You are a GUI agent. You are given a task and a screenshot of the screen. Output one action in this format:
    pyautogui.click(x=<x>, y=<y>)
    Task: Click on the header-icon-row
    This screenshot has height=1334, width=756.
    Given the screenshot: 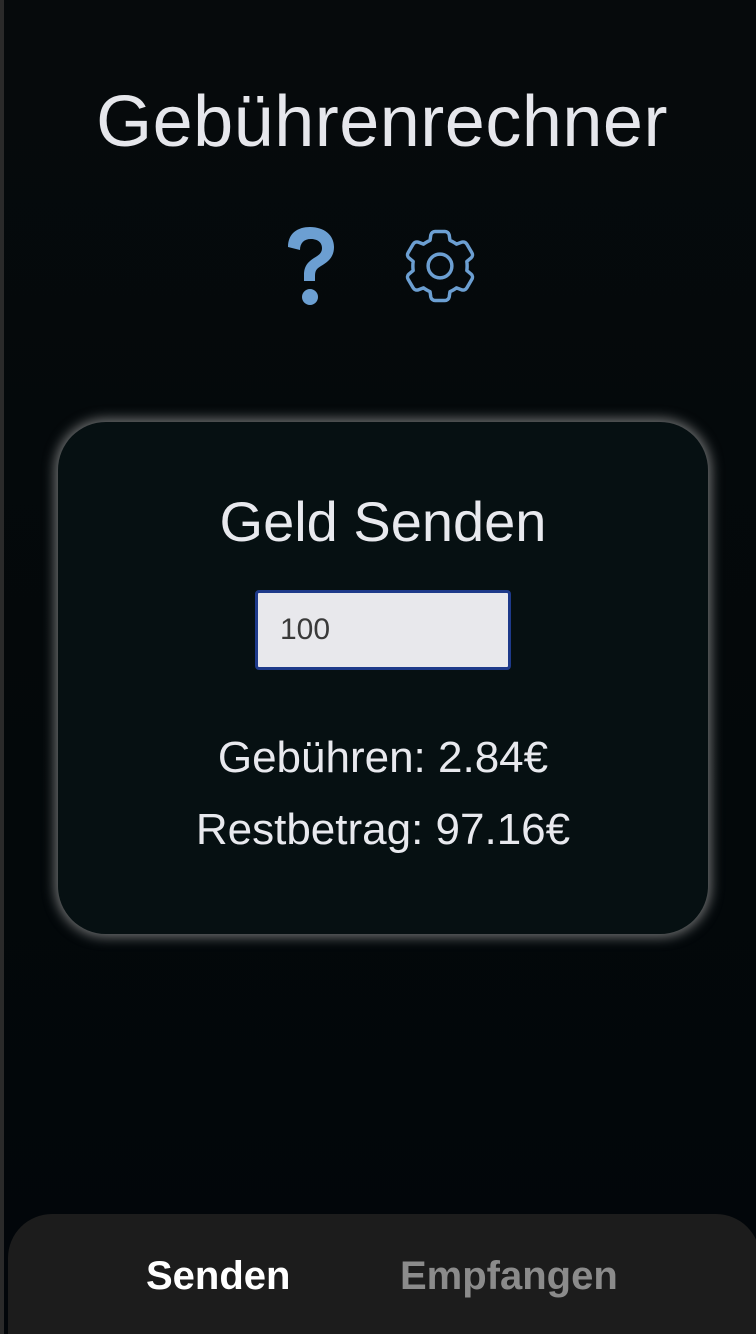 What is the action you would take?
    pyautogui.click(x=380, y=268)
    